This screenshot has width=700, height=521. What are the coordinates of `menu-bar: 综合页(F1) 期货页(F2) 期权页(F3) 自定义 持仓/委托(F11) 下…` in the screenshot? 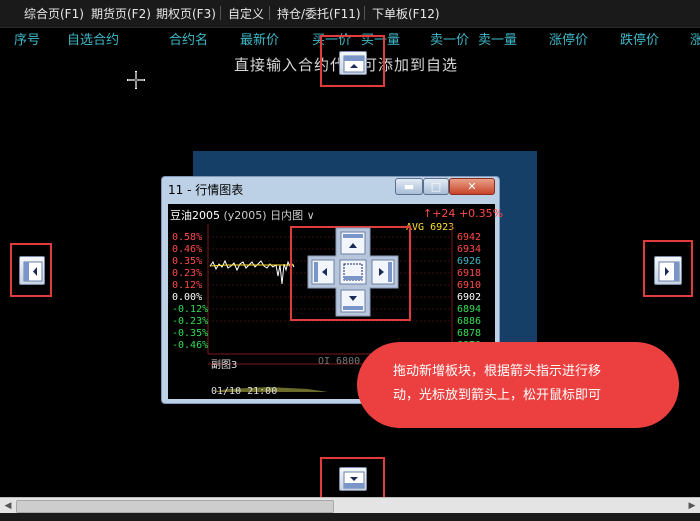 It's located at (350, 14).